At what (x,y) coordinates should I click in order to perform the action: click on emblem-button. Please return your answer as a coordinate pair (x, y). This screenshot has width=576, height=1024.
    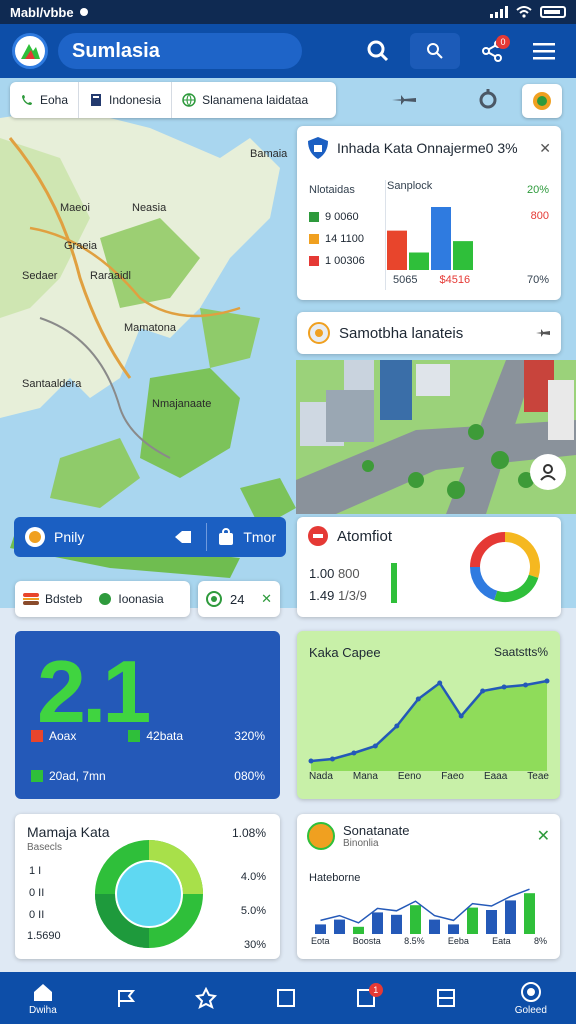
    Looking at the image, I should click on (542, 101).